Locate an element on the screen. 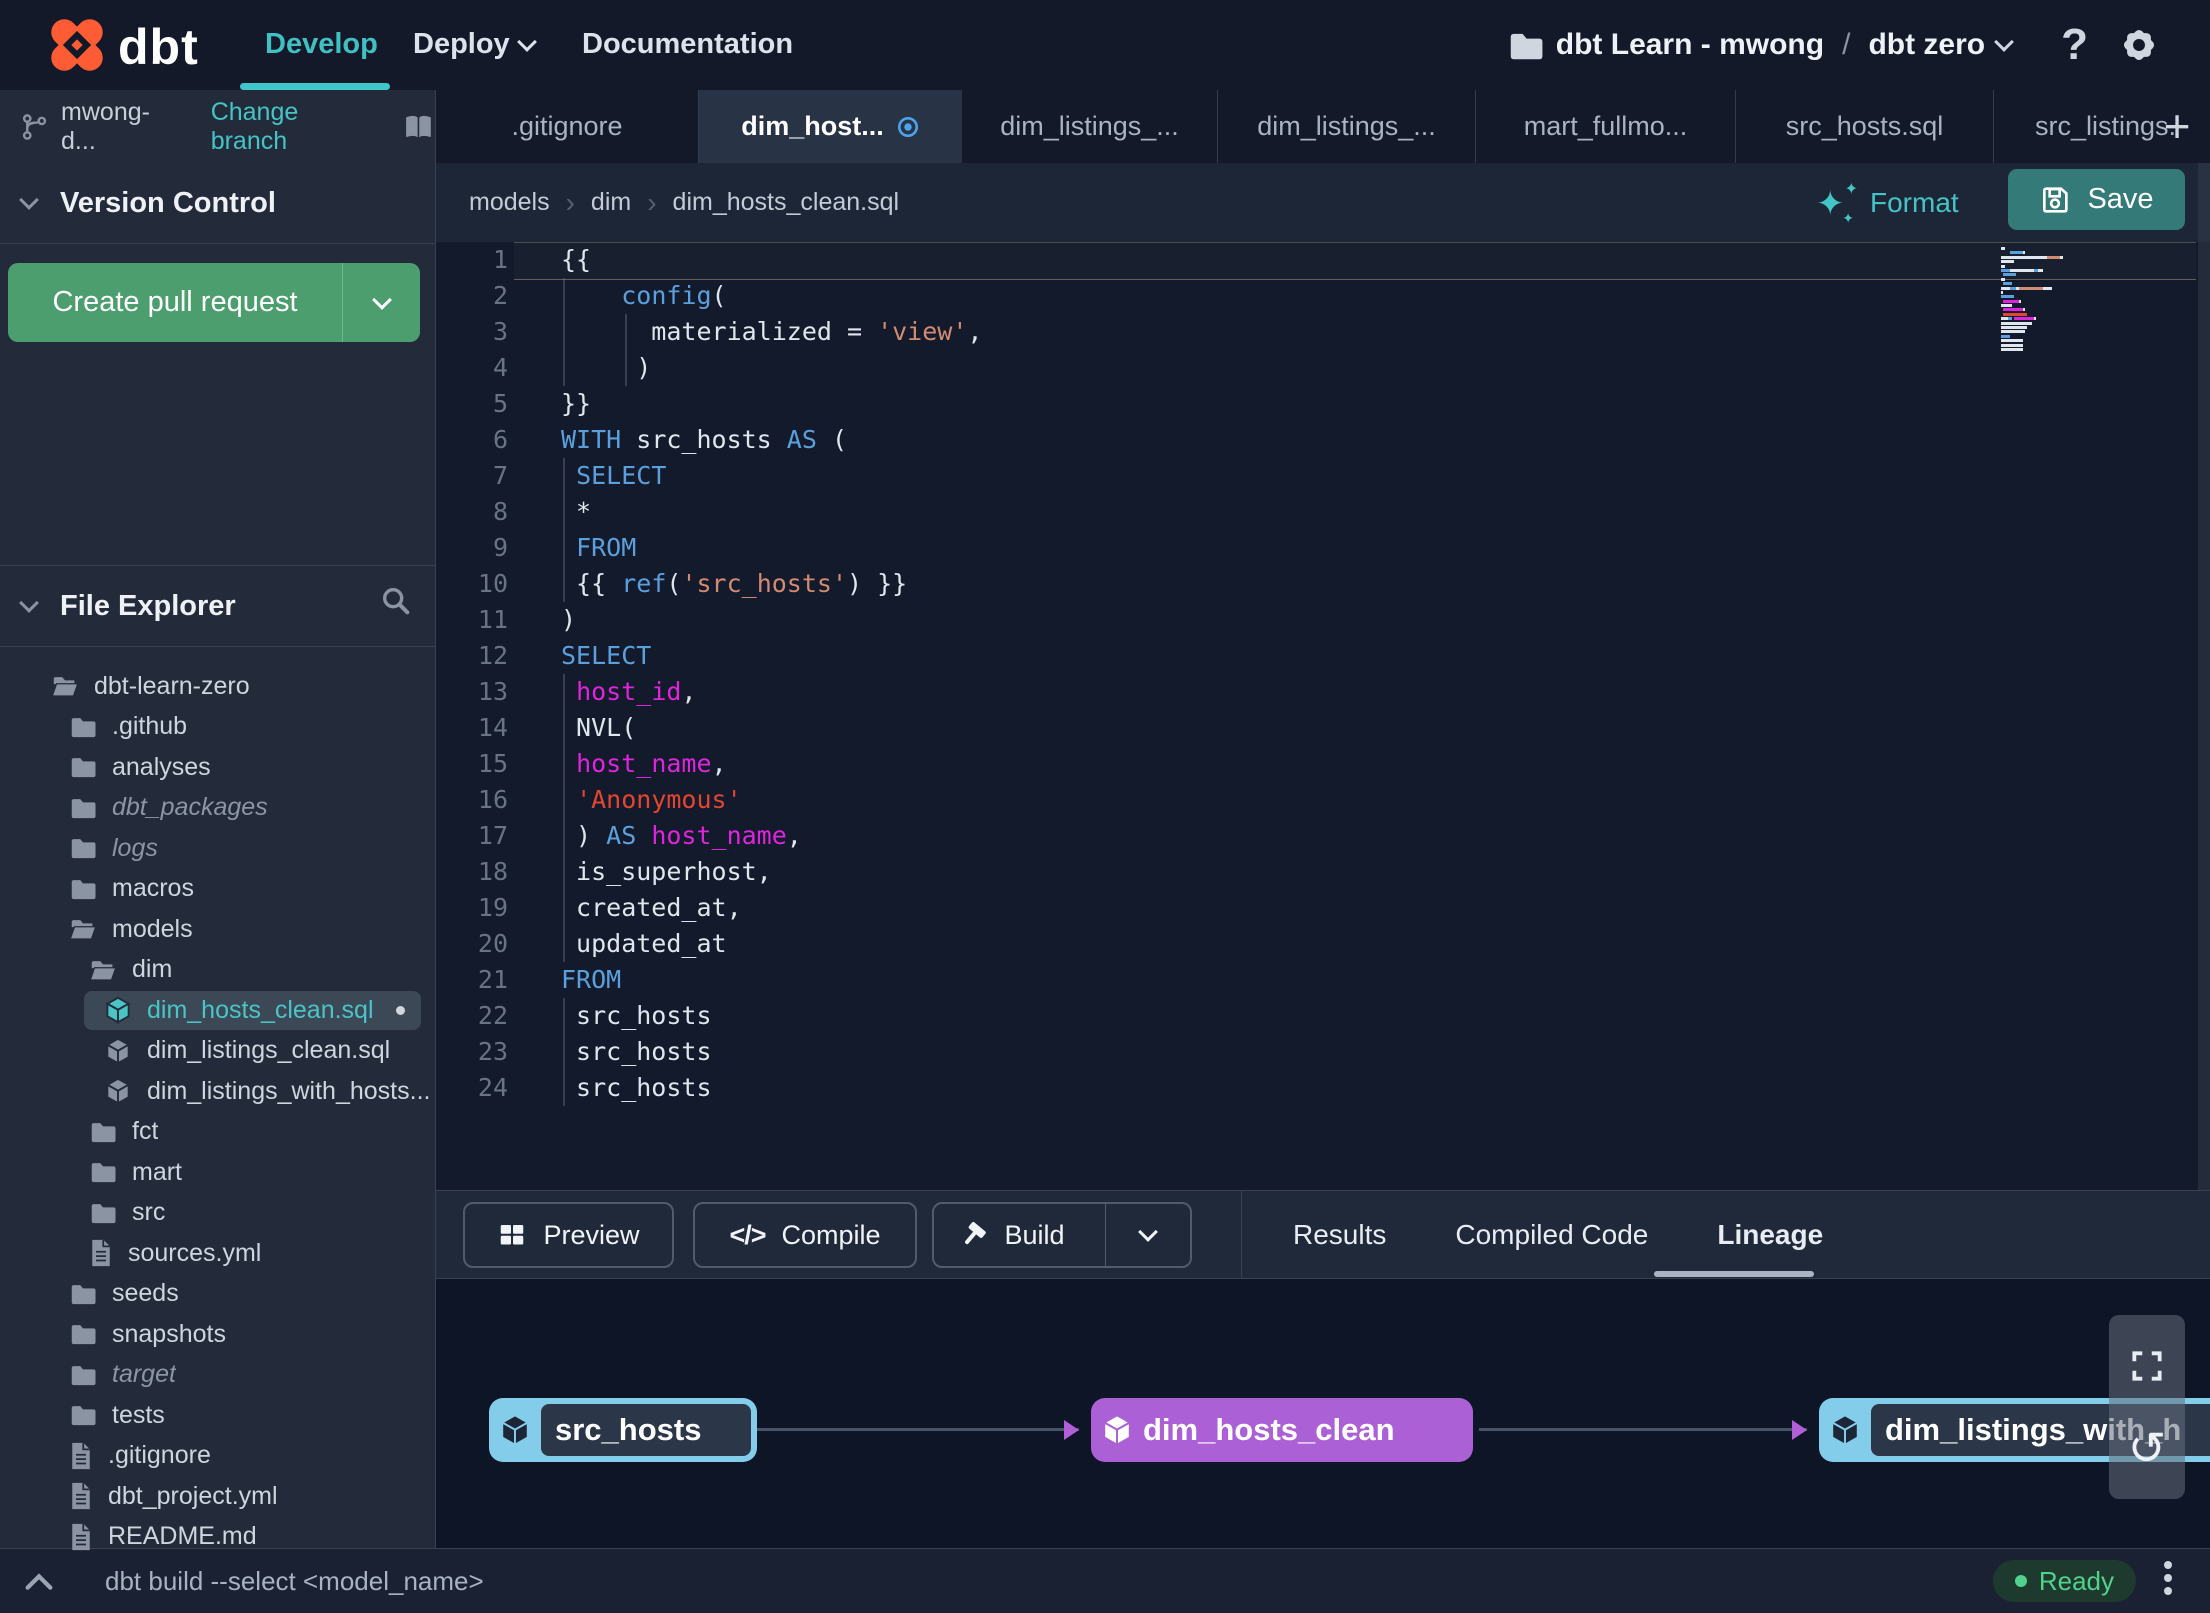 The height and width of the screenshot is (1613, 2210). tab-results: Results is located at coordinates (1339, 1235).